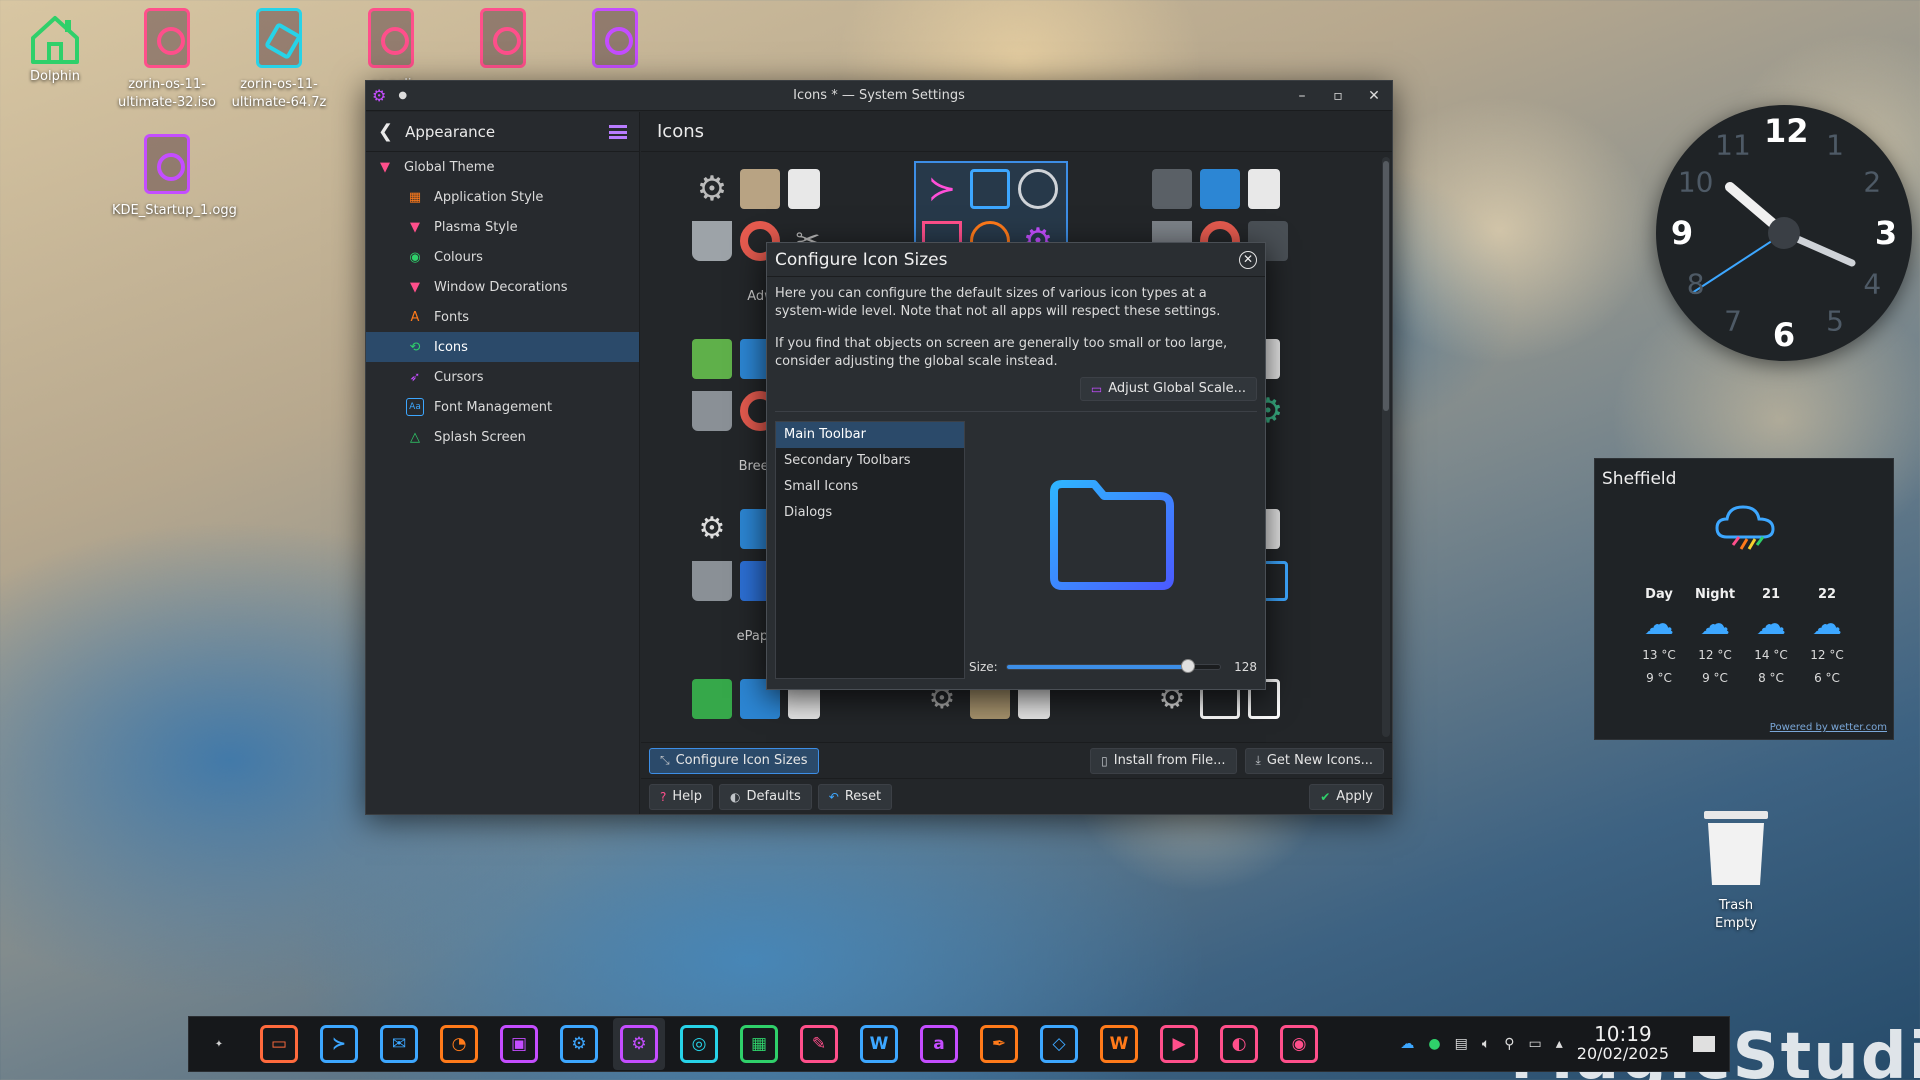  I want to click on forecast-night: Night ☁ 12 °C 9 °C, so click(1715, 638).